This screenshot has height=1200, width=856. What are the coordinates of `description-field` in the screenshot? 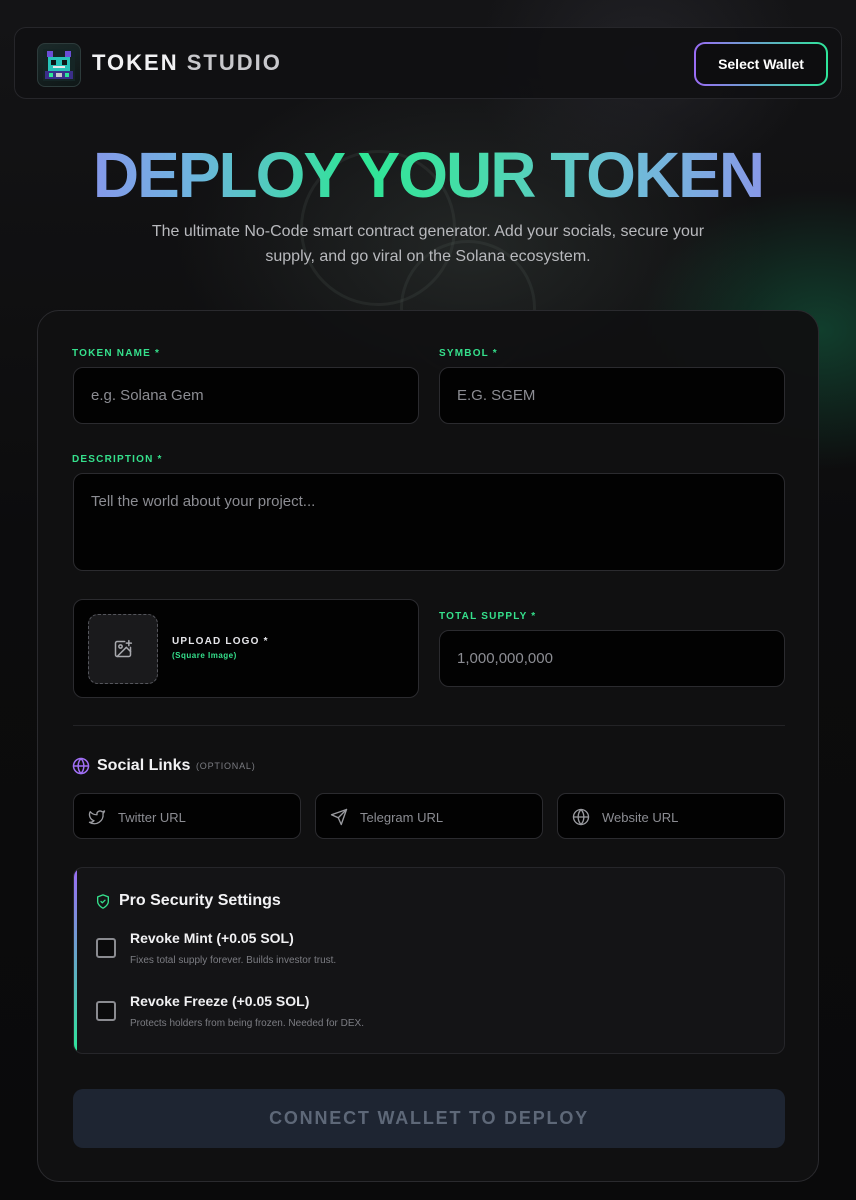 It's located at (429, 522).